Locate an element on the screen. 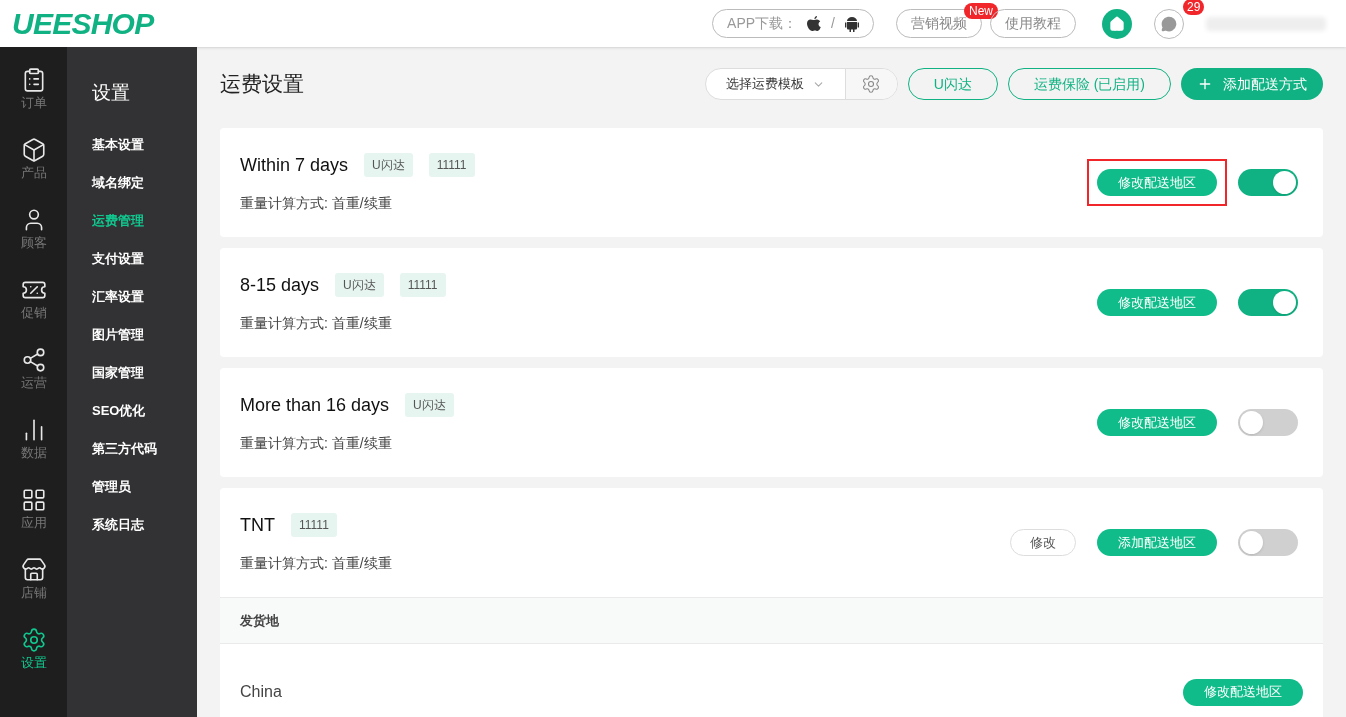  submenu-item: 管理员 is located at coordinates (144, 486).